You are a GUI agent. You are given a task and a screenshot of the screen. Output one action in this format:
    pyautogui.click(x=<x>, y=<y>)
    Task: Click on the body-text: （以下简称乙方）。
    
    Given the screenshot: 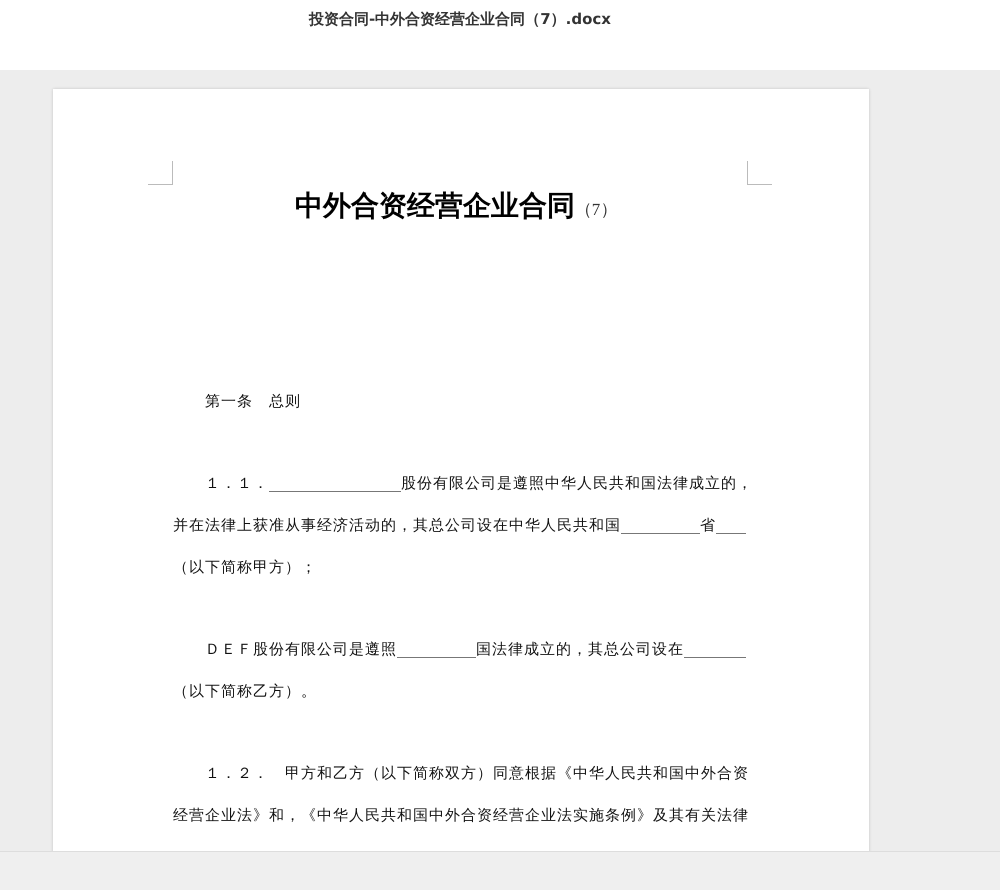 What is the action you would take?
    pyautogui.click(x=245, y=691)
    